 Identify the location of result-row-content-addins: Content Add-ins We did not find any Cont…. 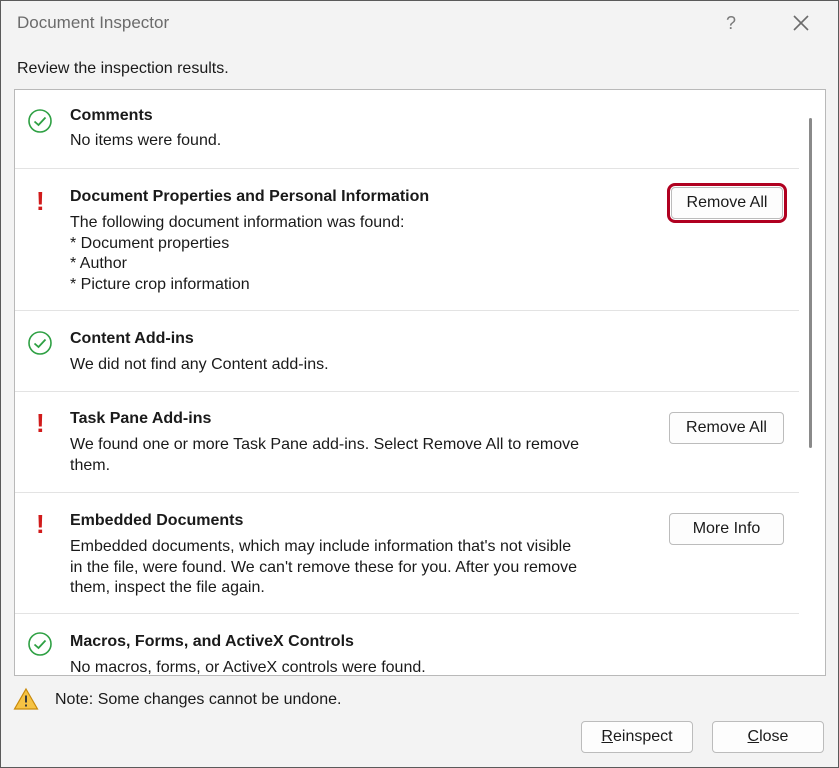
(407, 352).